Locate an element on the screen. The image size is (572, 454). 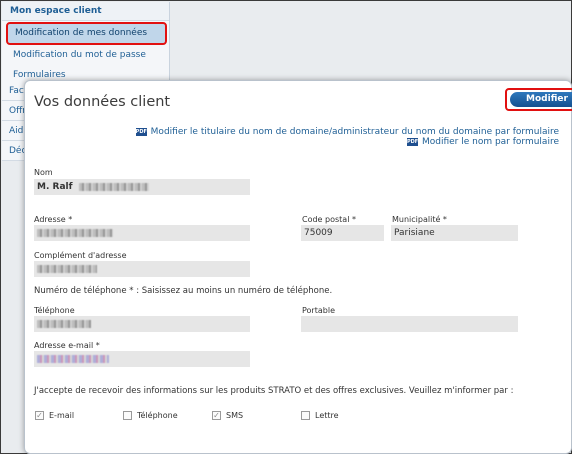
name-field: M. Ralf is located at coordinates (142, 187).